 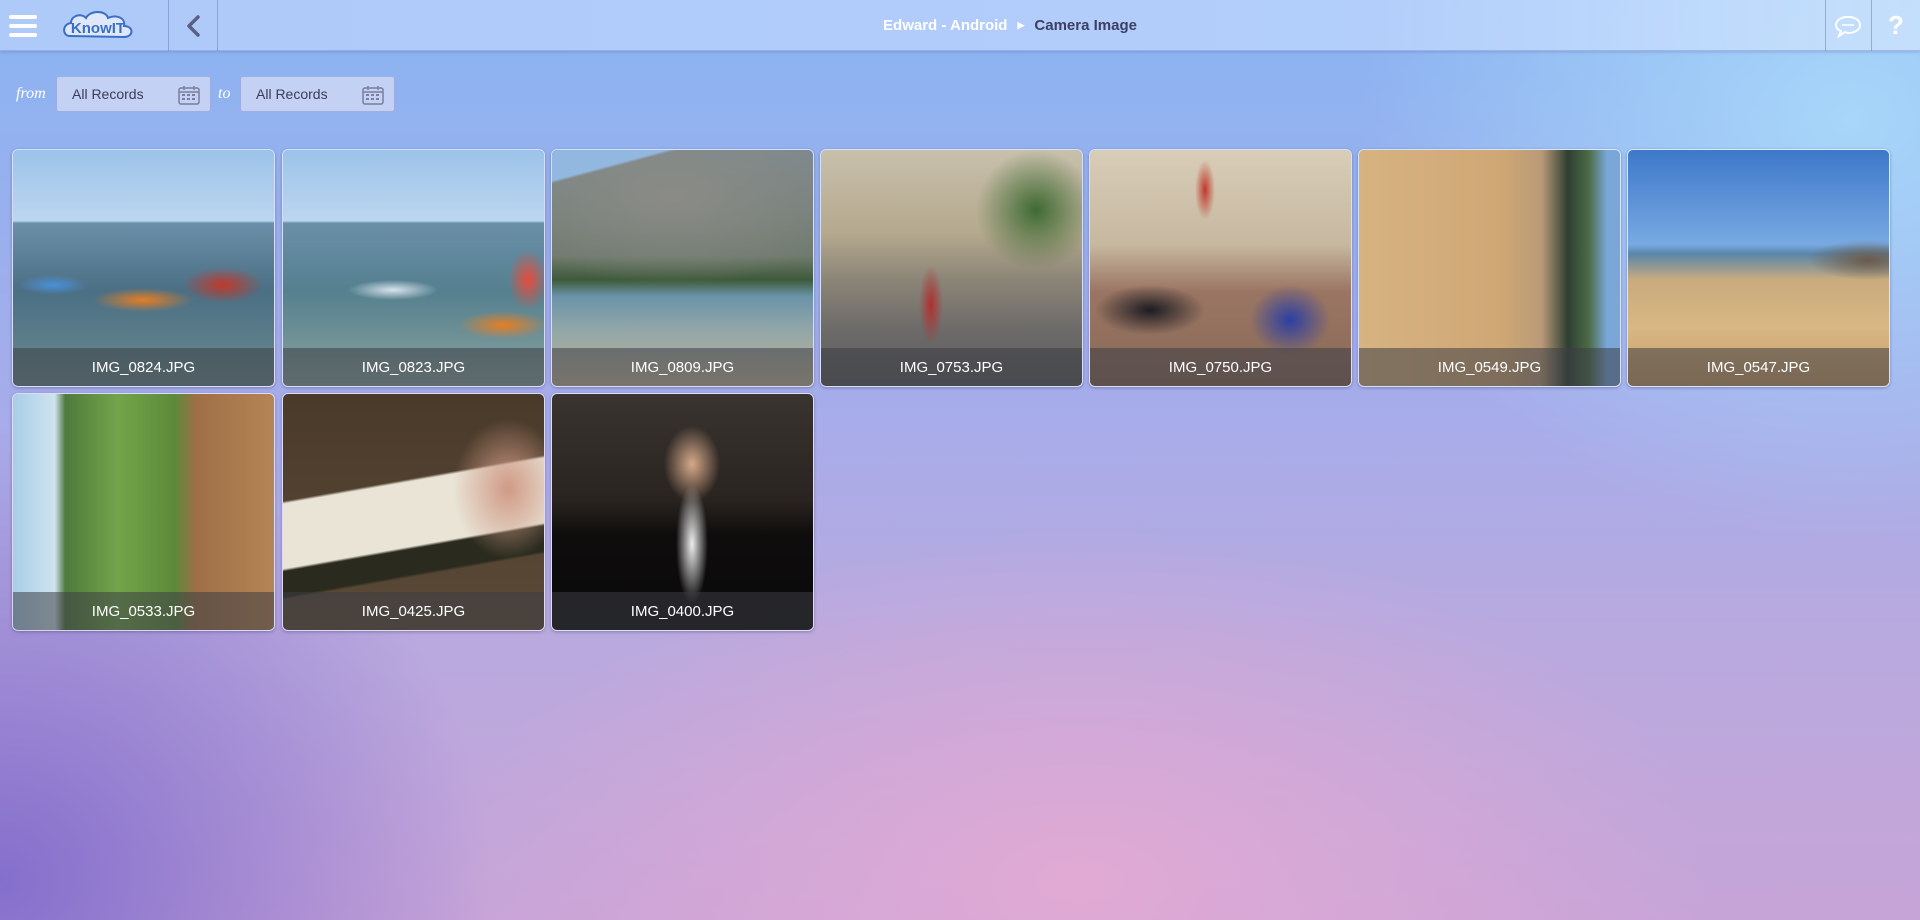 I want to click on to-date-field: All Records, so click(x=317, y=94).